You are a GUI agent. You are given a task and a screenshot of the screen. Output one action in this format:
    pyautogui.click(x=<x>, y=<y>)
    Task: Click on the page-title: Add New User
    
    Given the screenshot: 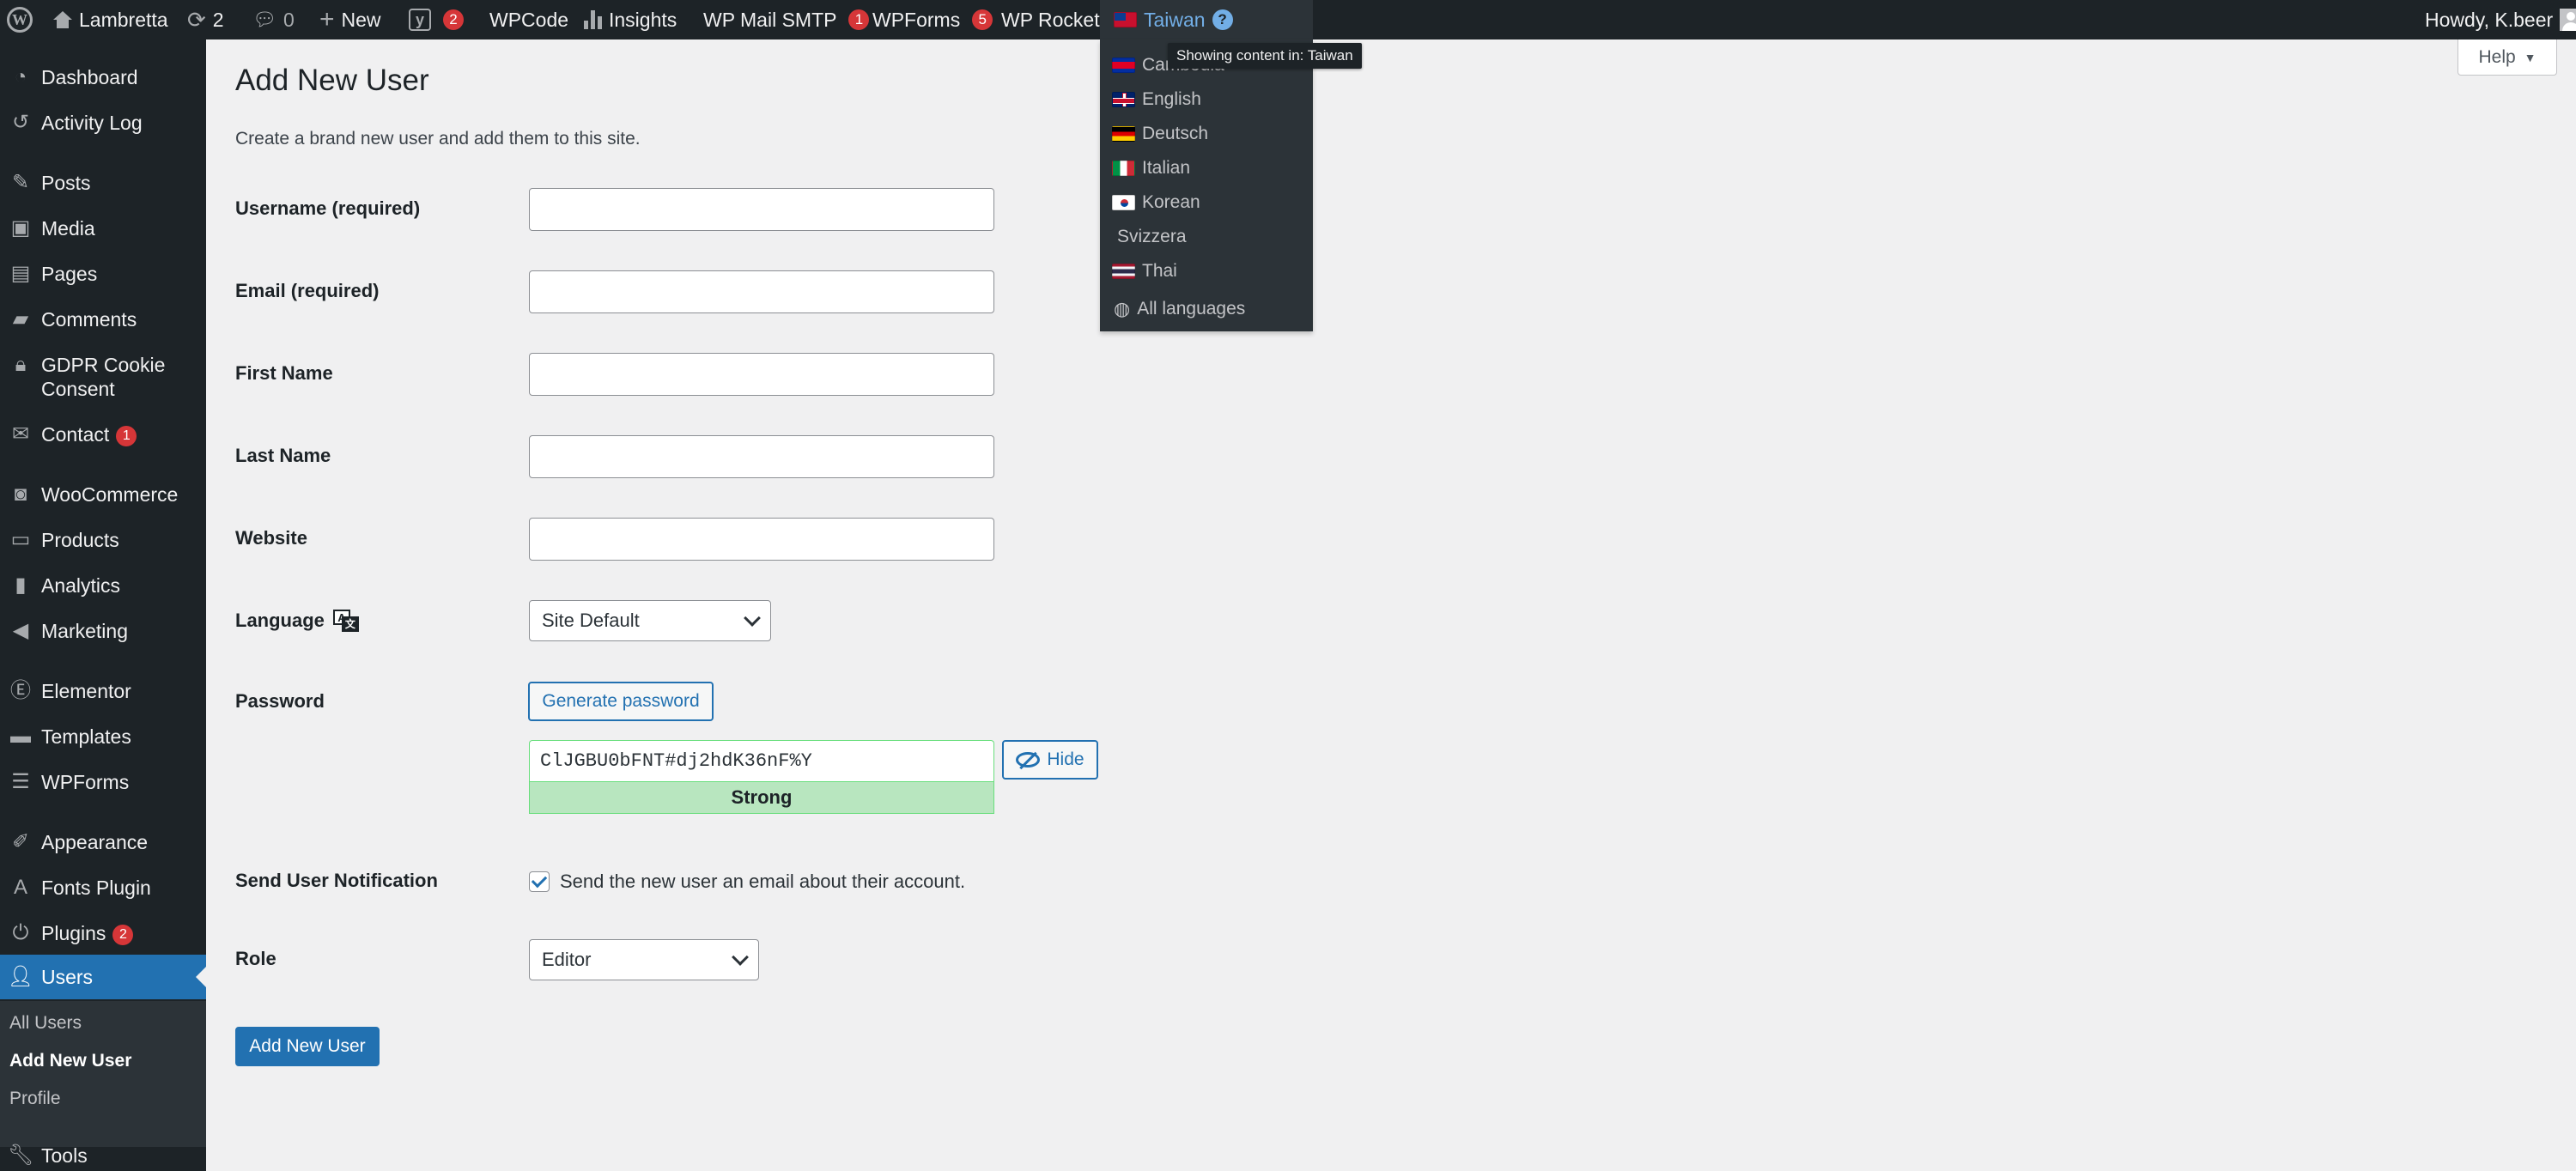 What is the action you would take?
    pyautogui.click(x=332, y=80)
    